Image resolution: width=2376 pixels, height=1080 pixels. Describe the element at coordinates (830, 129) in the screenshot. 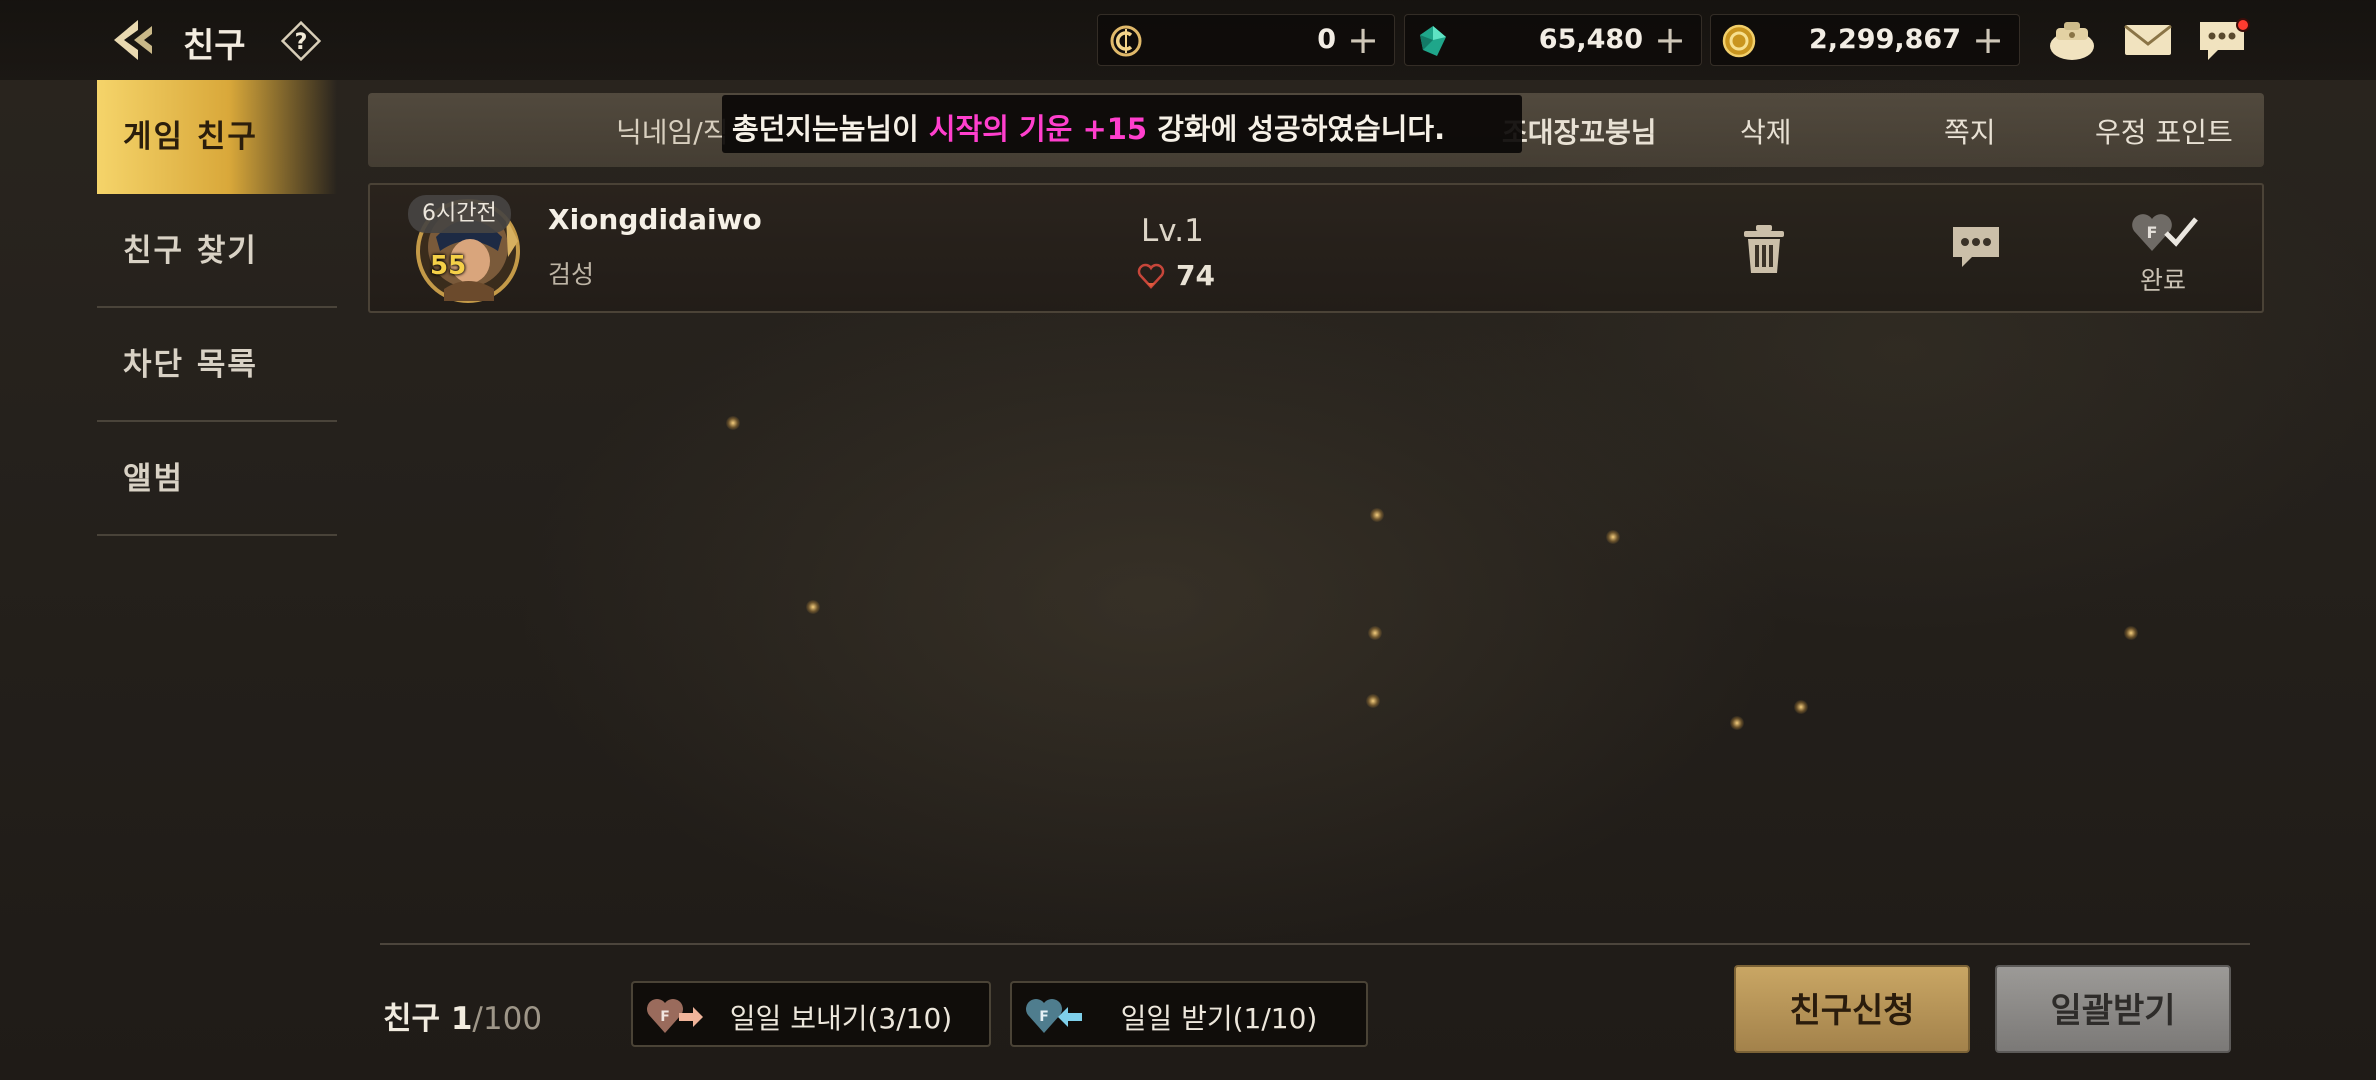

I see `notice-before: 총던지는놈님이` at that location.